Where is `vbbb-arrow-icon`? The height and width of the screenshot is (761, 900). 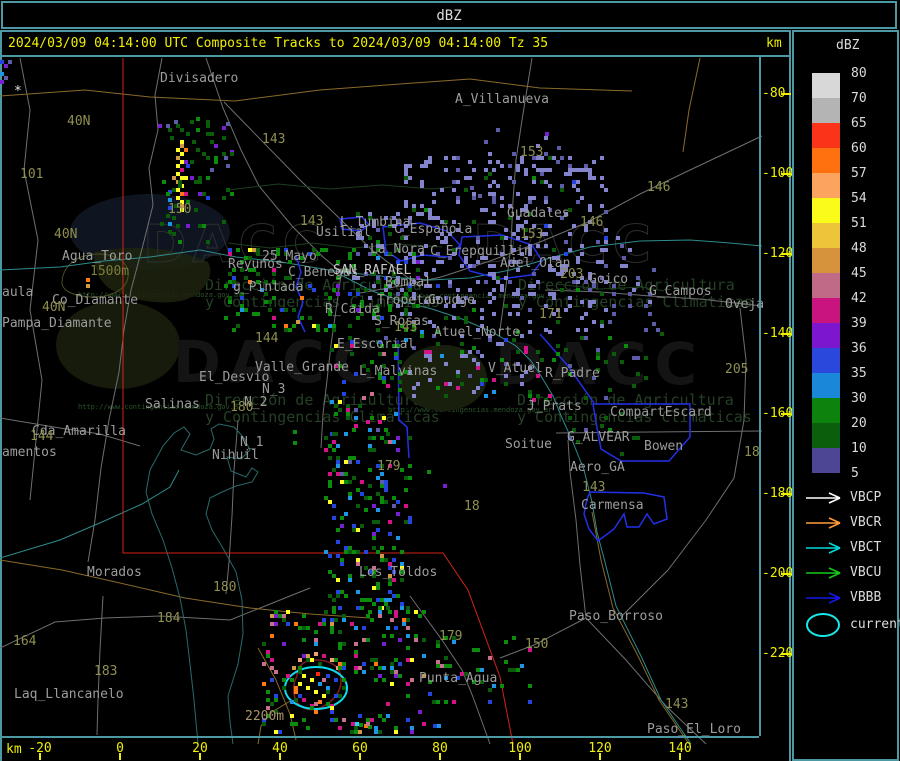
vbbb-arrow-icon is located at coordinates (823, 598).